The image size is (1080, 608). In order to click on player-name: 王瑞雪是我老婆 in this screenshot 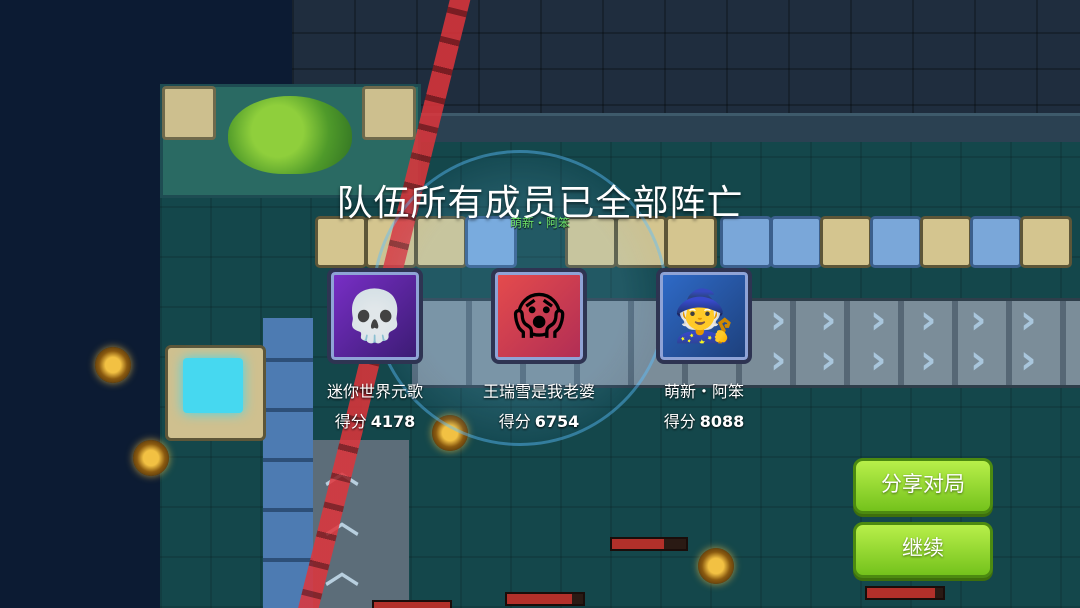, I will do `click(538, 391)`.